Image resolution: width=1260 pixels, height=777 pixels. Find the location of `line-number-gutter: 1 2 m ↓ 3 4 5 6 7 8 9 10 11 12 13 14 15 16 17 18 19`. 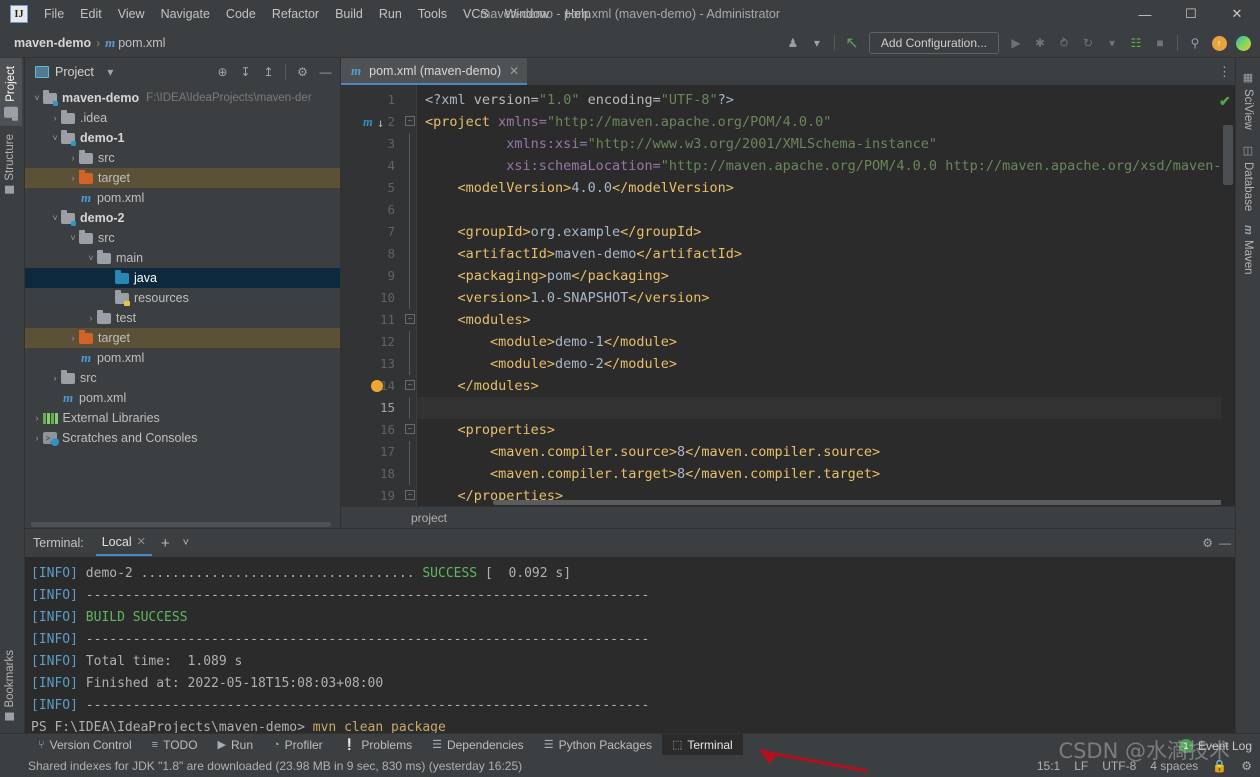

line-number-gutter: 1 2 m ↓ 3 4 5 6 7 8 9 10 11 12 13 14 15 16 17 18 19 is located at coordinates (372, 295).